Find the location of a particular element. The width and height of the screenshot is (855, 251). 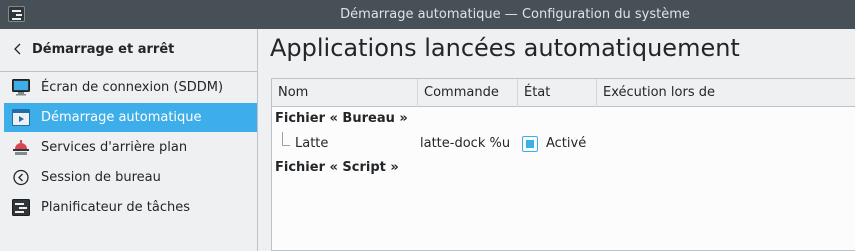

entry-command: latte-dock %u is located at coordinates (465, 143).